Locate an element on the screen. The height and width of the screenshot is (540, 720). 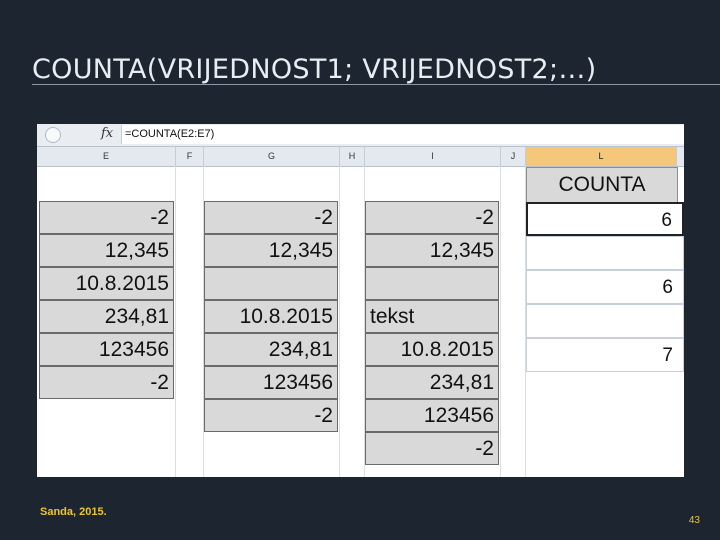
cell-i6: 10.8.2015 is located at coordinates (432, 349).